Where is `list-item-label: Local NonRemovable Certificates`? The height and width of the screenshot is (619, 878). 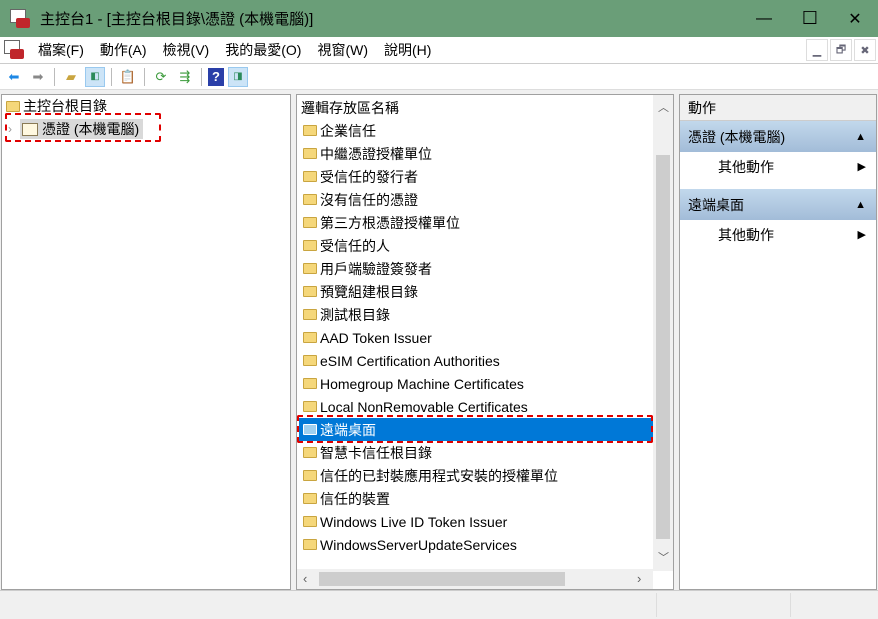 list-item-label: Local NonRemovable Certificates is located at coordinates (424, 406).